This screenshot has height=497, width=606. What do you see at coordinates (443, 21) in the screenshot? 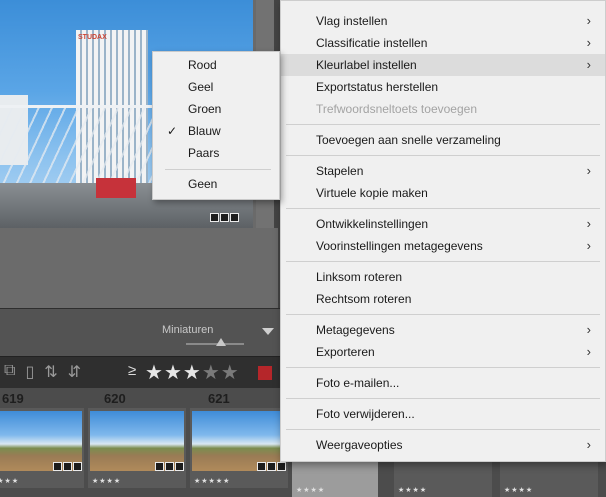
I see `menu-item-set-flag: Vlag instellen ›` at bounding box center [443, 21].